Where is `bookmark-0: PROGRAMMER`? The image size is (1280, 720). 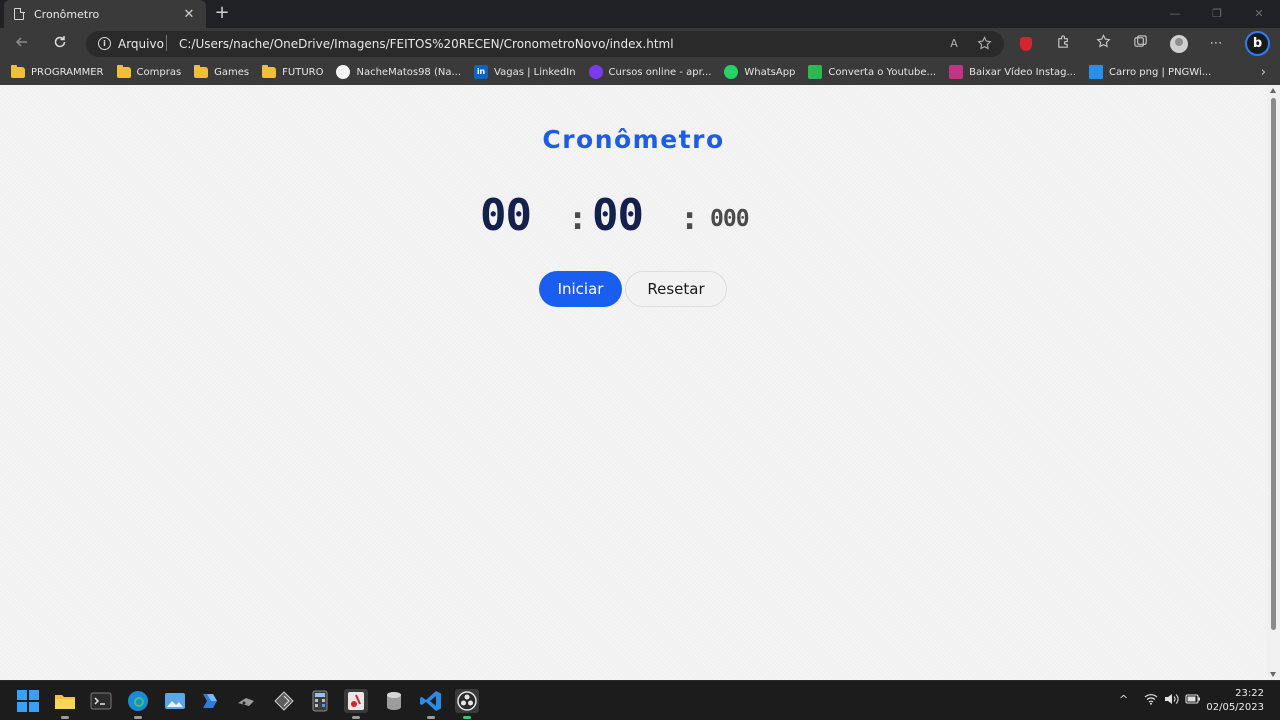 bookmark-0: PROGRAMMER is located at coordinates (57, 71).